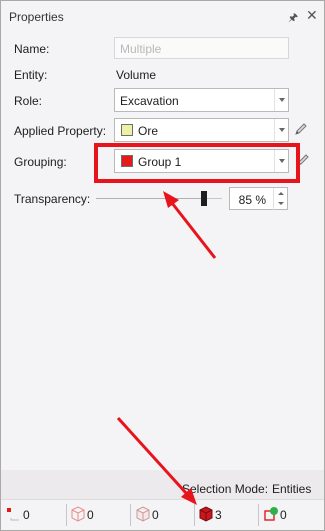  What do you see at coordinates (26, 515) in the screenshot?
I see `vertex-count: 0` at bounding box center [26, 515].